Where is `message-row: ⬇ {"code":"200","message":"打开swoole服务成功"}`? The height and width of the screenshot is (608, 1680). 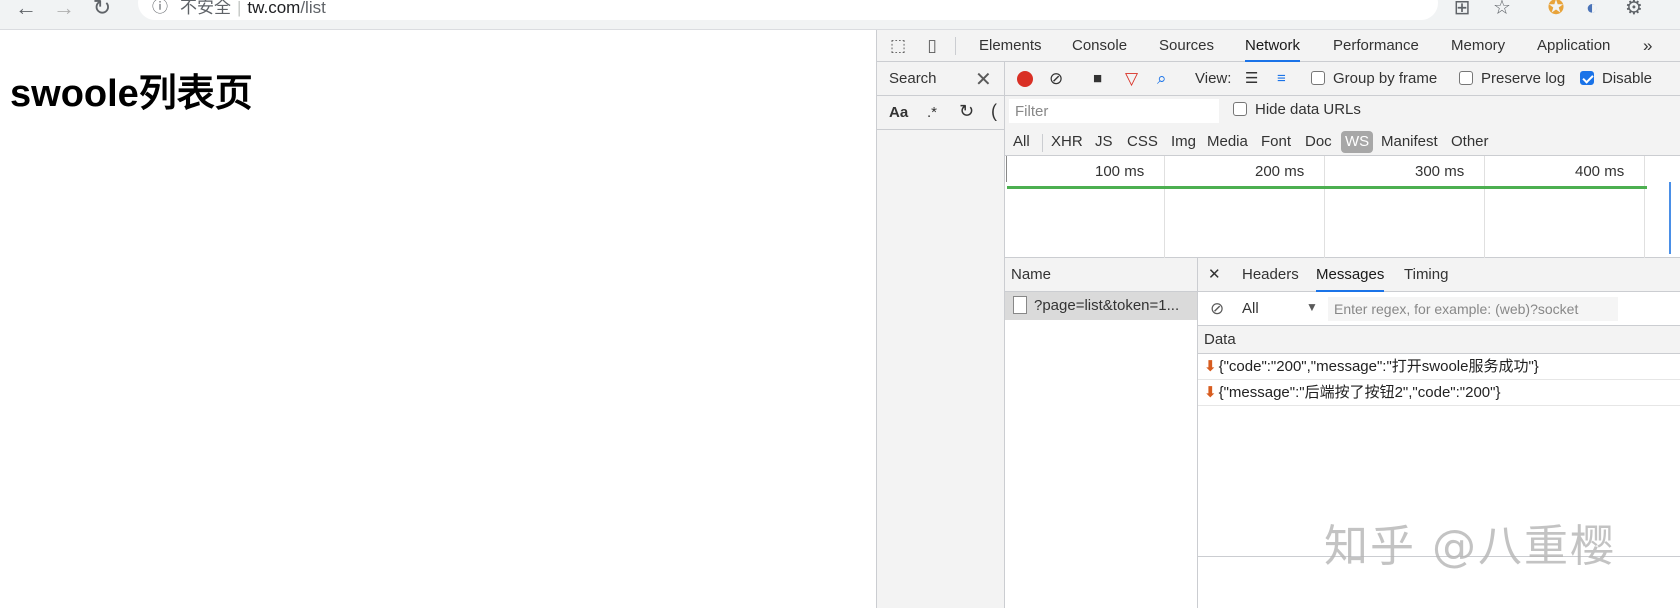 message-row: ⬇ {"code":"200","message":"打开swoole服务成功"} is located at coordinates (1439, 367).